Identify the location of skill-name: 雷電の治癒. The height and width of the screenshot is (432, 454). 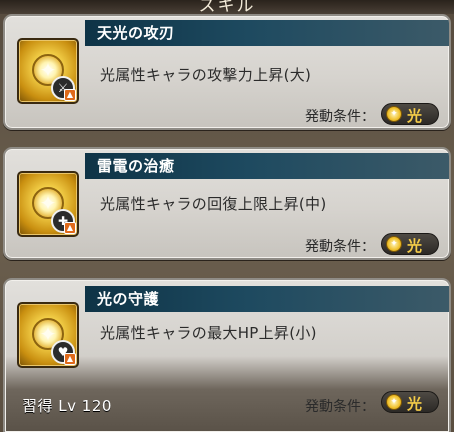
(267, 166).